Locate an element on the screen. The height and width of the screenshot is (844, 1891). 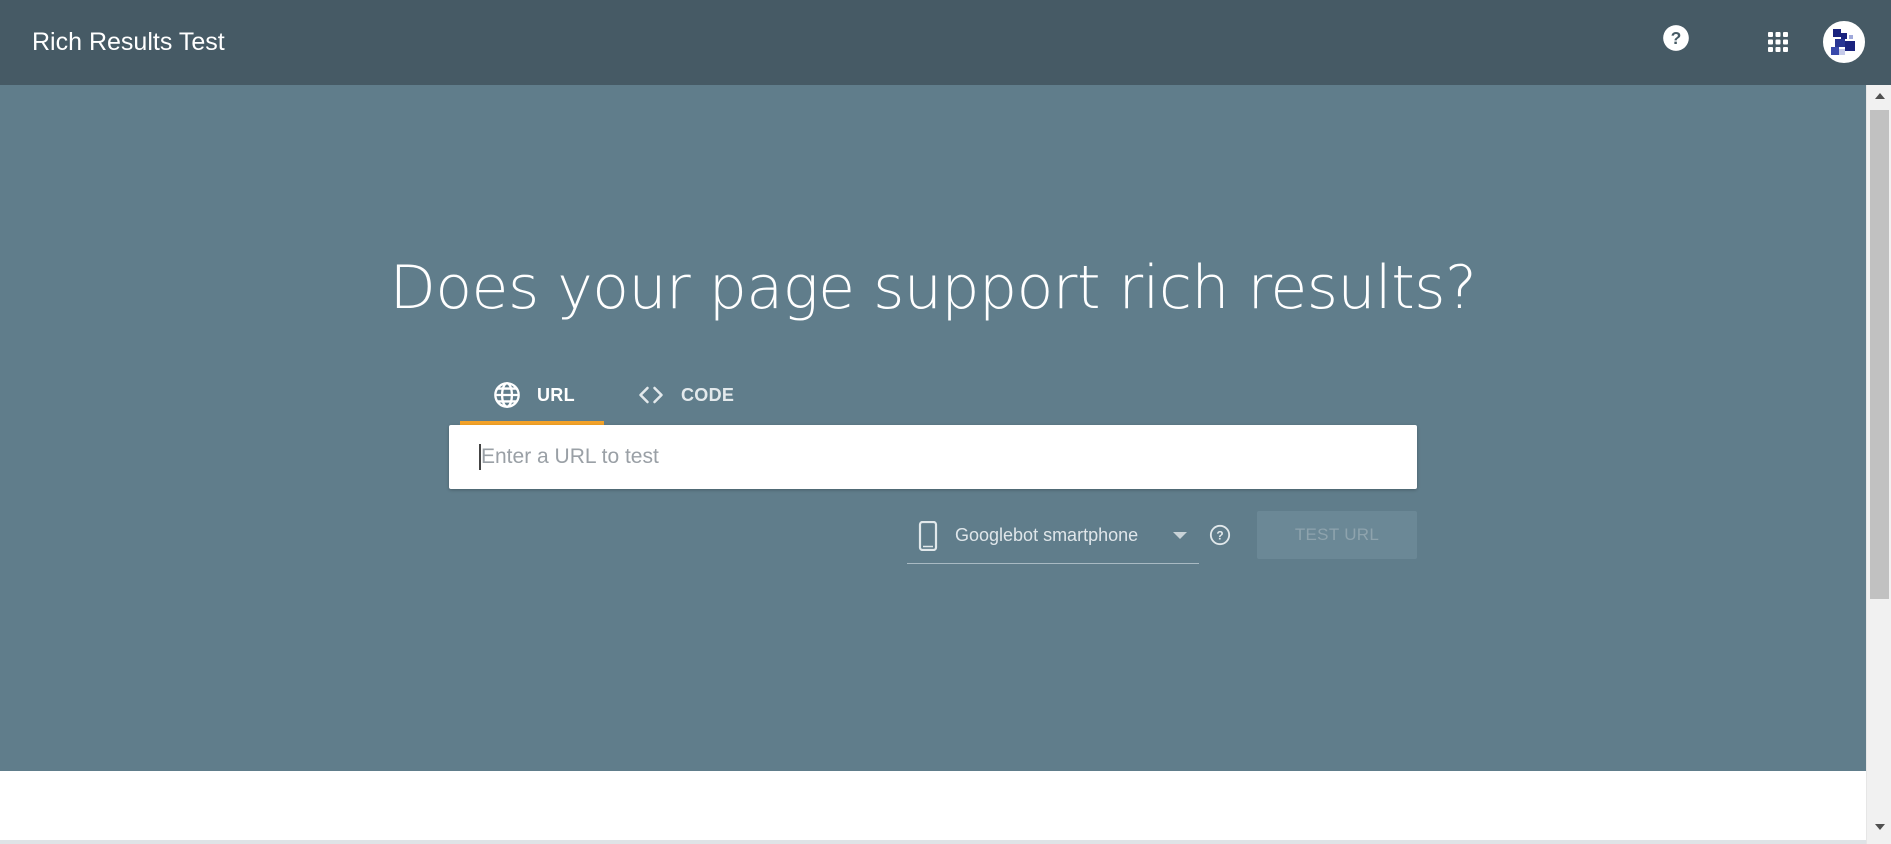
user-agent-value: Googlebot smartphone is located at coordinates (1047, 535).